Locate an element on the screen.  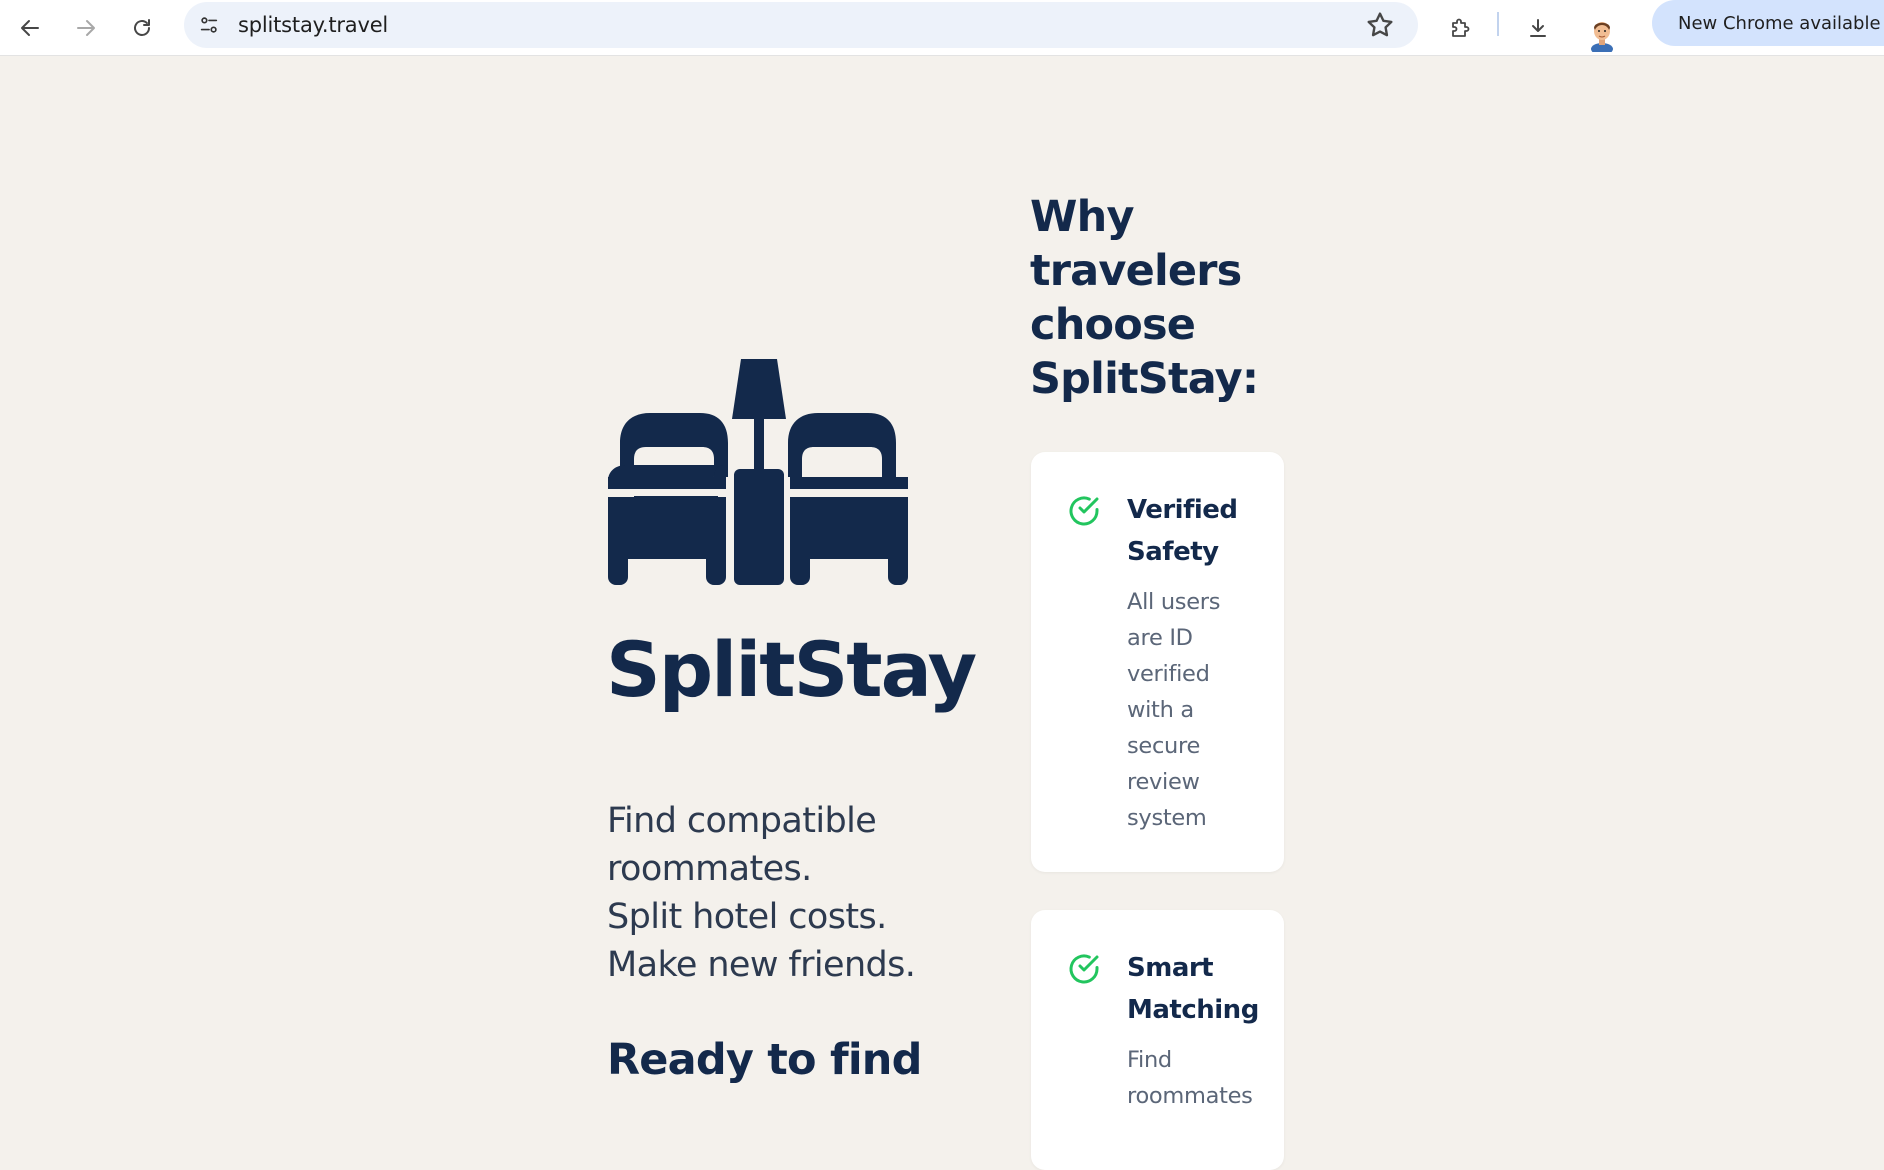
brand-name: SplitStay is located at coordinates (791, 669).